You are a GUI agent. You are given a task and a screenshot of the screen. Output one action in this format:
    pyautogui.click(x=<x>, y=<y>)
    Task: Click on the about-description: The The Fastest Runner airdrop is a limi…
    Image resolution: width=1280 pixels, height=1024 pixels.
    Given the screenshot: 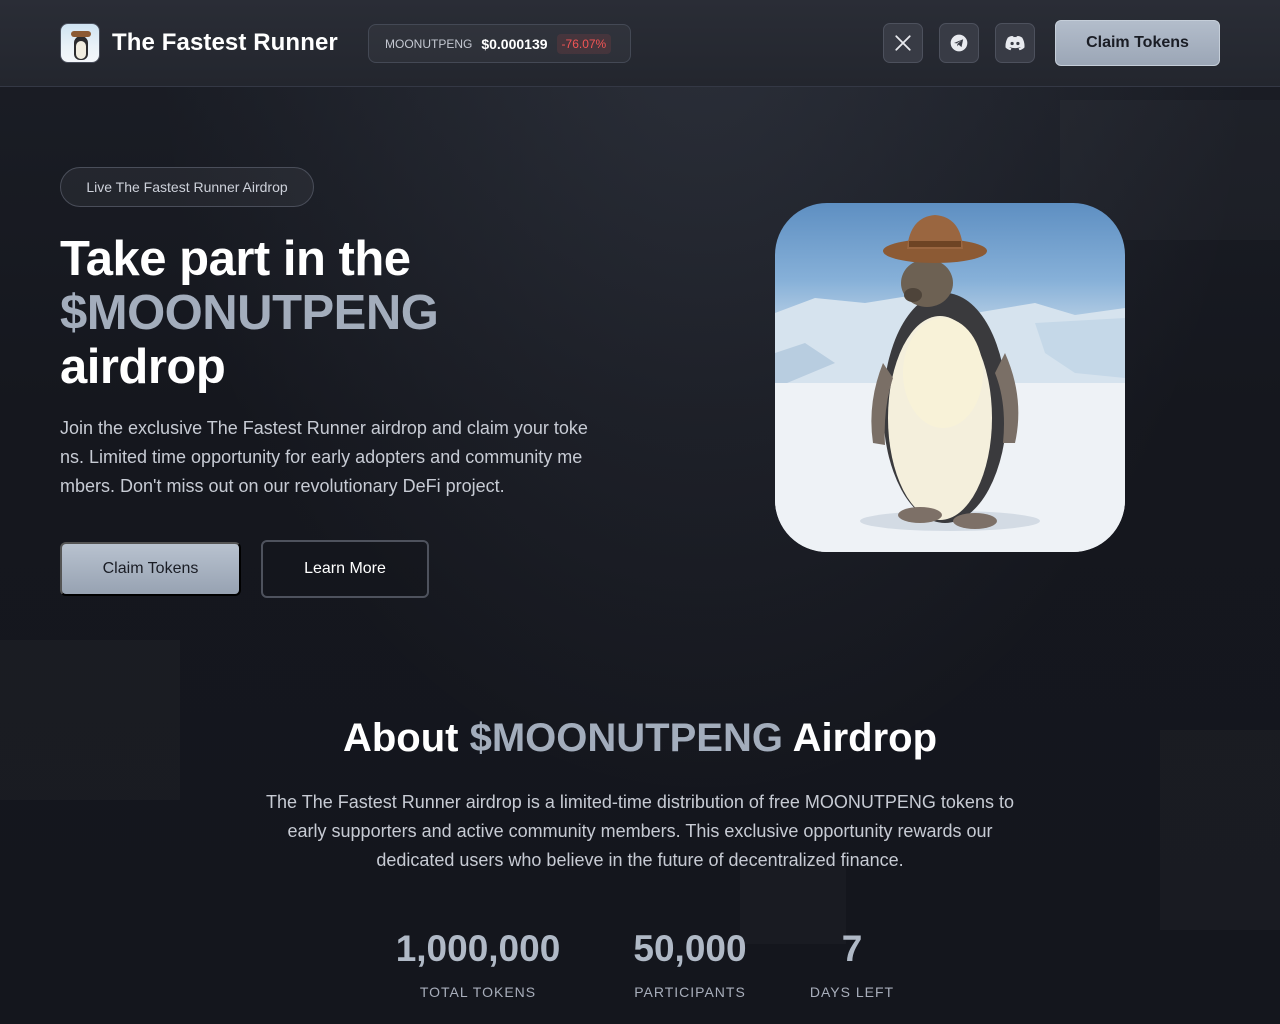 What is the action you would take?
    pyautogui.click(x=640, y=831)
    